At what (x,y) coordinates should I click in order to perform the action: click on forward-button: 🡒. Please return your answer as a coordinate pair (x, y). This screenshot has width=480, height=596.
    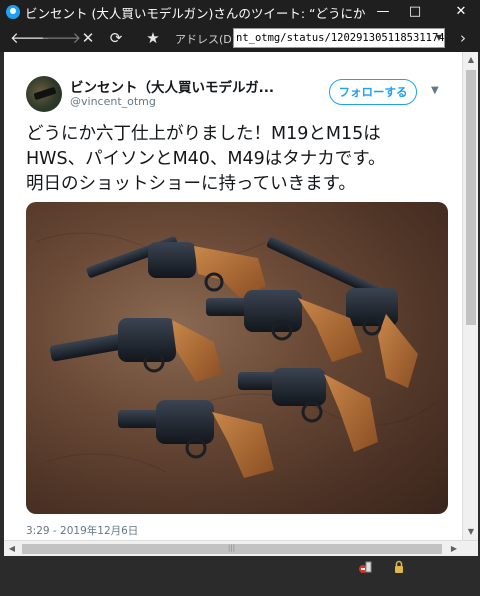
    Looking at the image, I should click on (61, 38).